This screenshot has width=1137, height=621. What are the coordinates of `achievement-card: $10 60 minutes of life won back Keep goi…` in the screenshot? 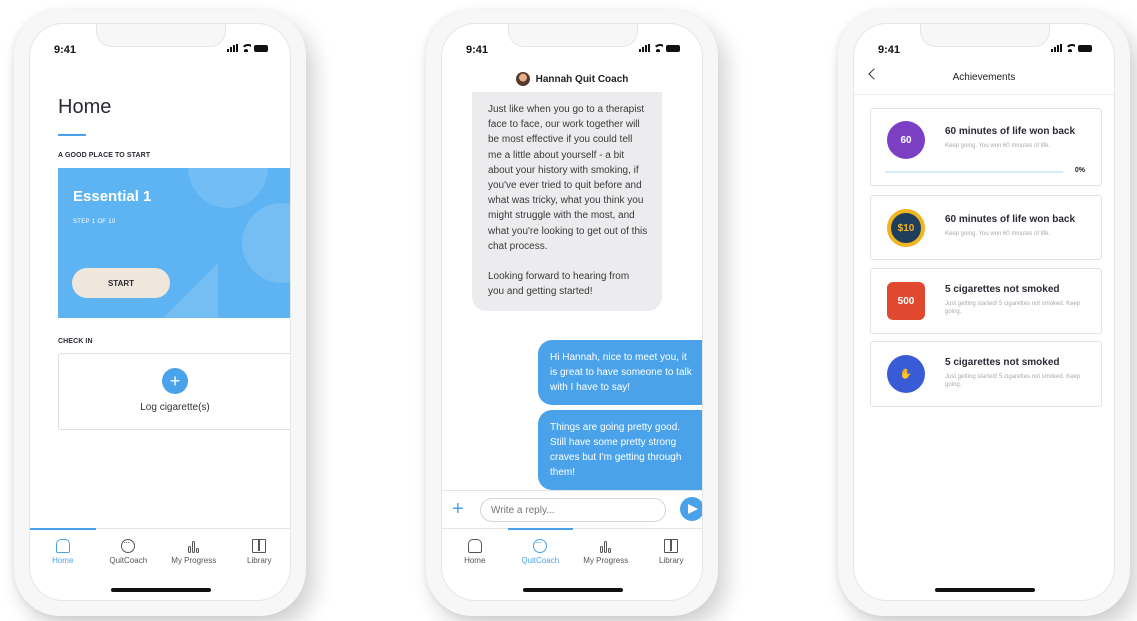 It's located at (986, 227).